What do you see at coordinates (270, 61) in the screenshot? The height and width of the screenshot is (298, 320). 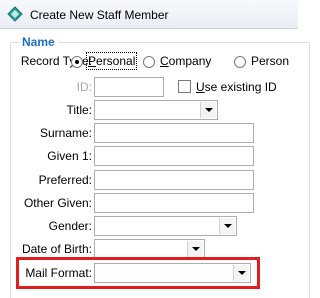 I see `radio-person-label: Person` at bounding box center [270, 61].